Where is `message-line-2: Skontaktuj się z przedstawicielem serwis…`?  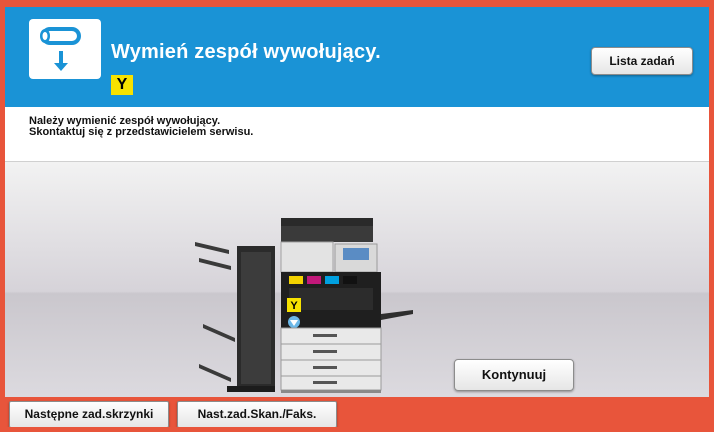
message-line-2: Skontaktuj się z przedstawicielem serwis… is located at coordinates (141, 132).